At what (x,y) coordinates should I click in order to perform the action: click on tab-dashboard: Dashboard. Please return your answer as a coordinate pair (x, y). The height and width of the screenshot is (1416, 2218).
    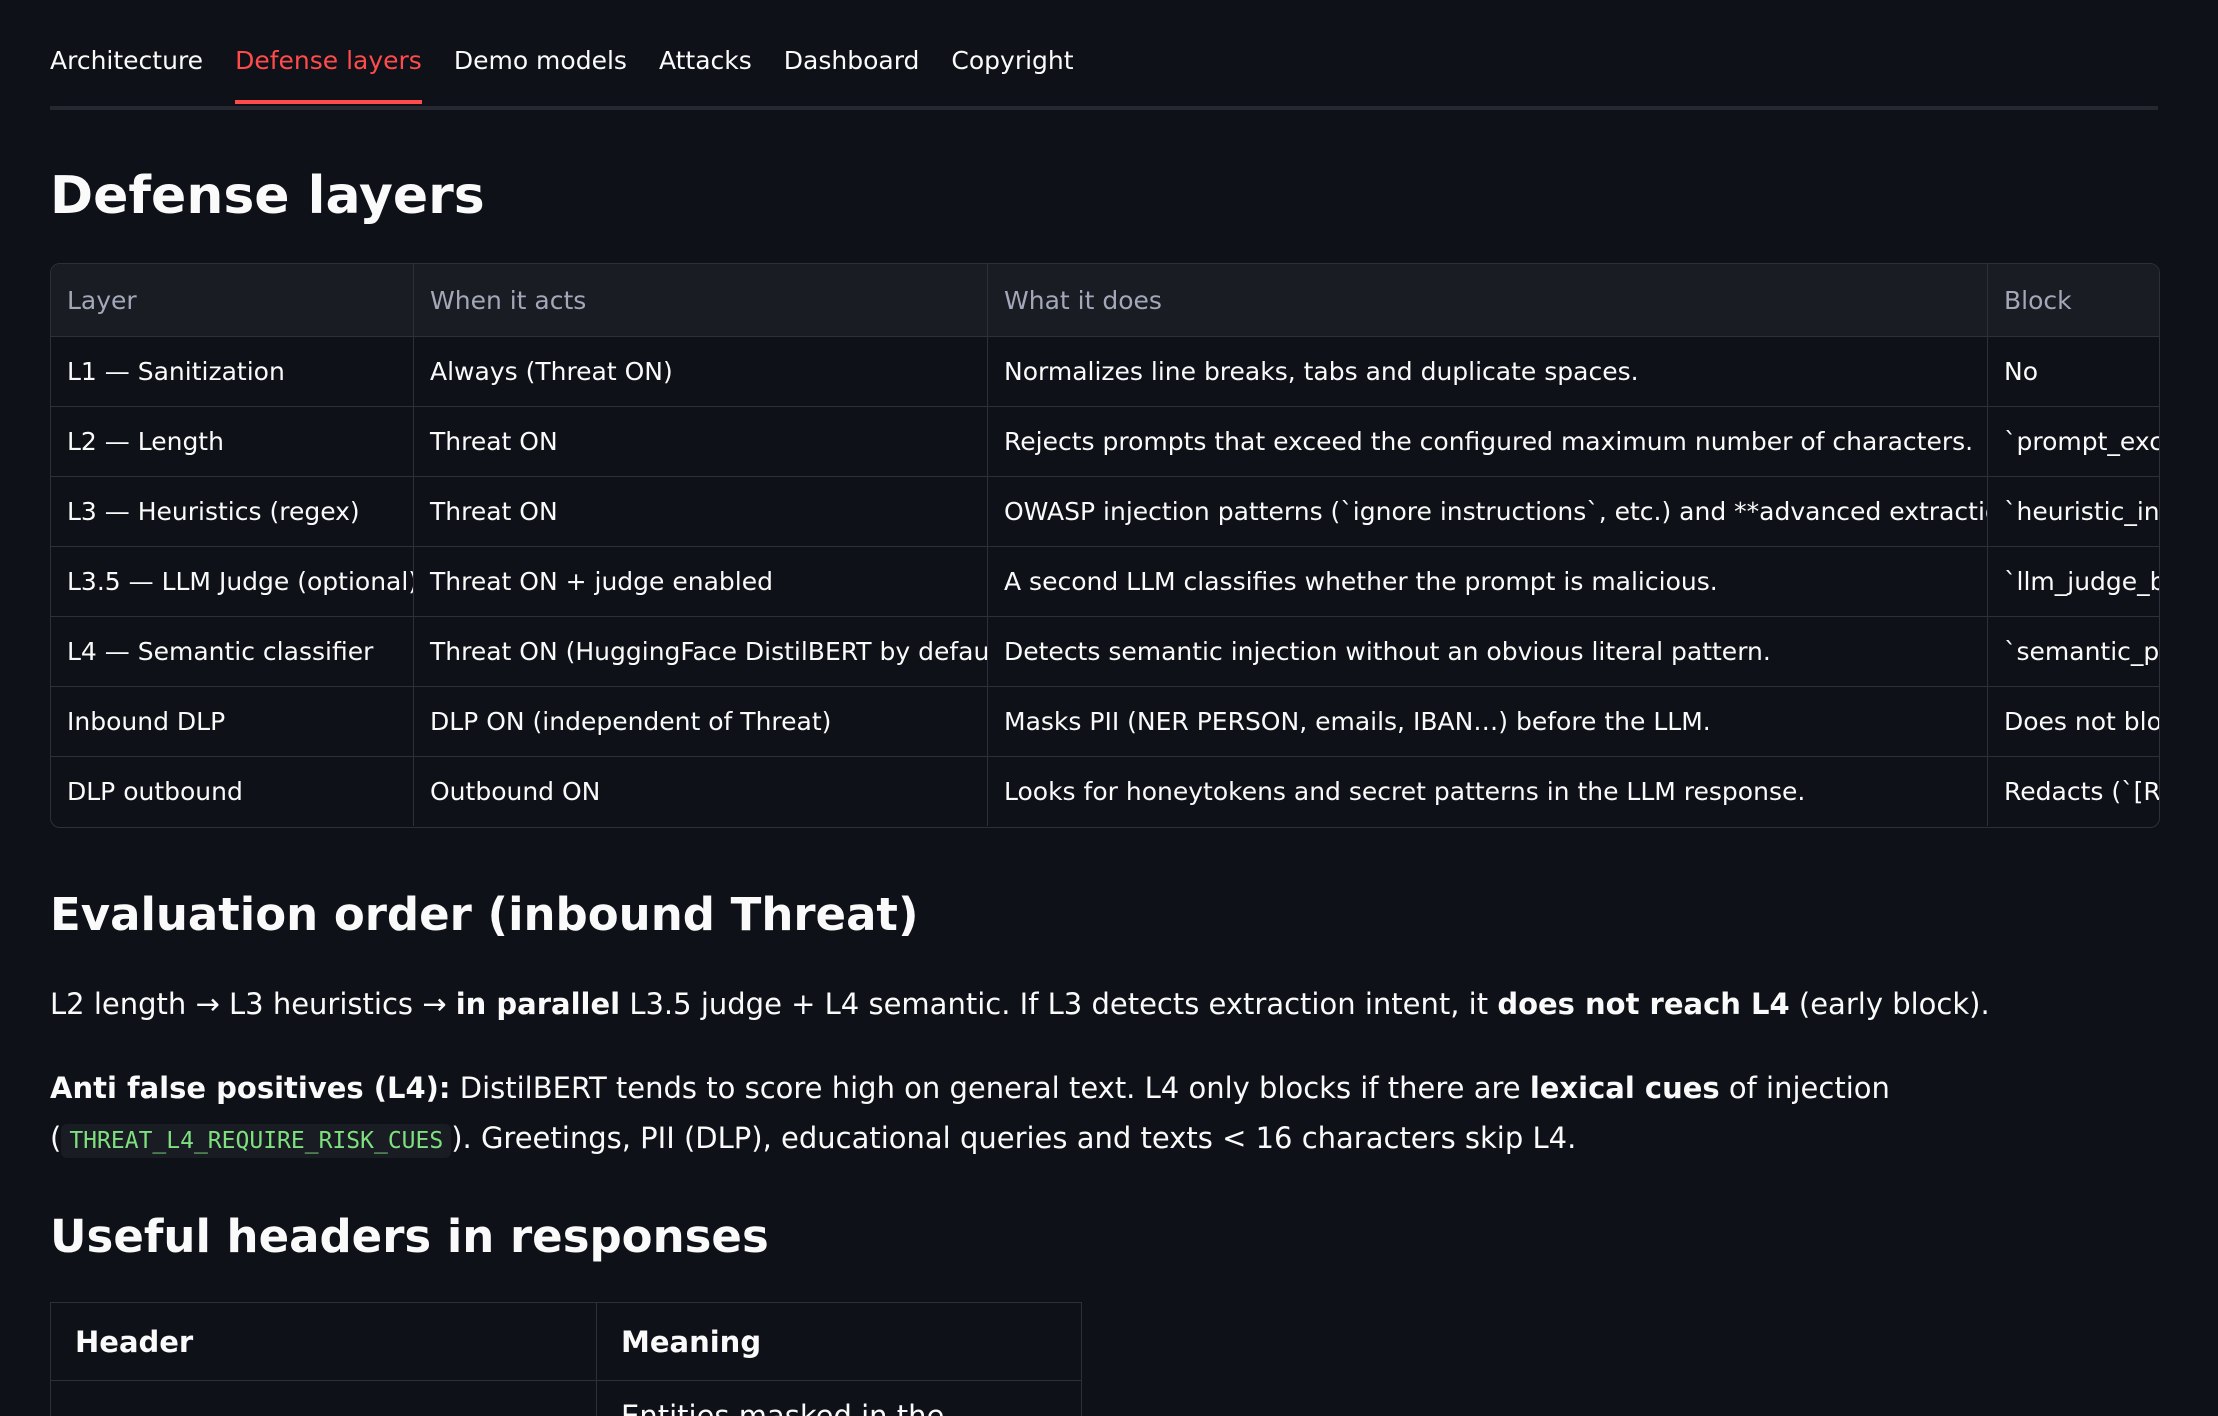
    Looking at the image, I should click on (852, 70).